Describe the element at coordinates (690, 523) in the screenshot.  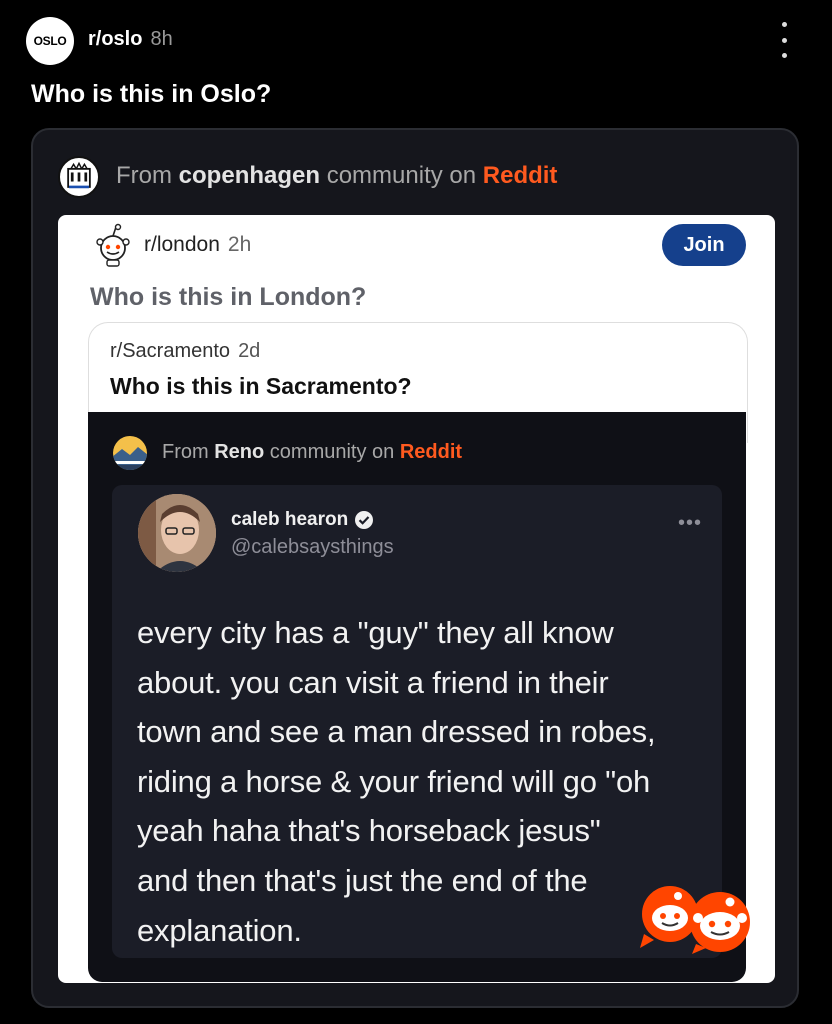
I see `tweet-more-icon: •••` at that location.